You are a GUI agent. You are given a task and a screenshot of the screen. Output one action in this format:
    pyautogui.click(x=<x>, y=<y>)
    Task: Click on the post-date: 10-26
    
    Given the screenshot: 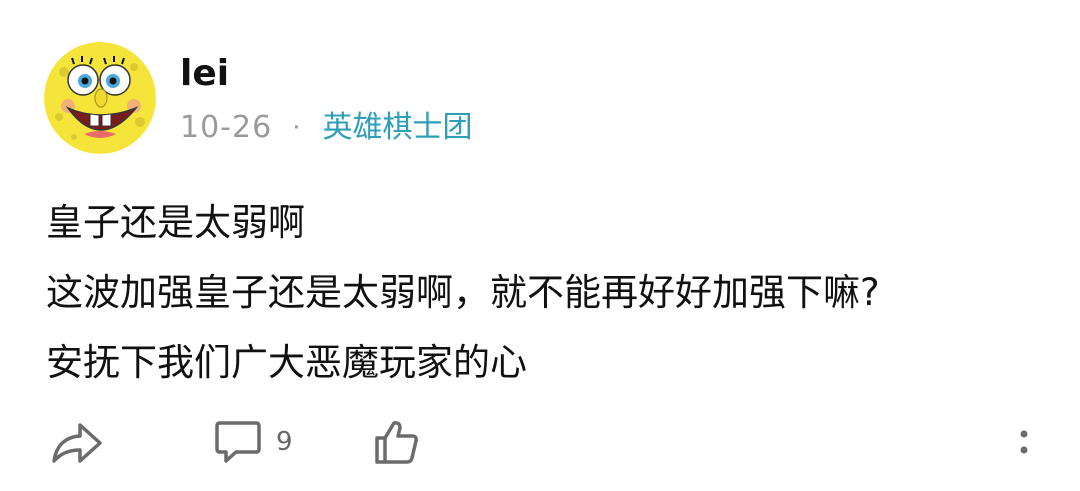 What is the action you would take?
    pyautogui.click(x=226, y=127)
    